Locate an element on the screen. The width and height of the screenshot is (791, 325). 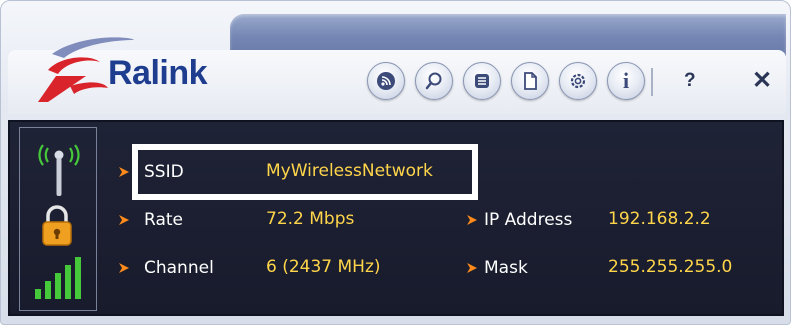
search-button is located at coordinates (434, 81).